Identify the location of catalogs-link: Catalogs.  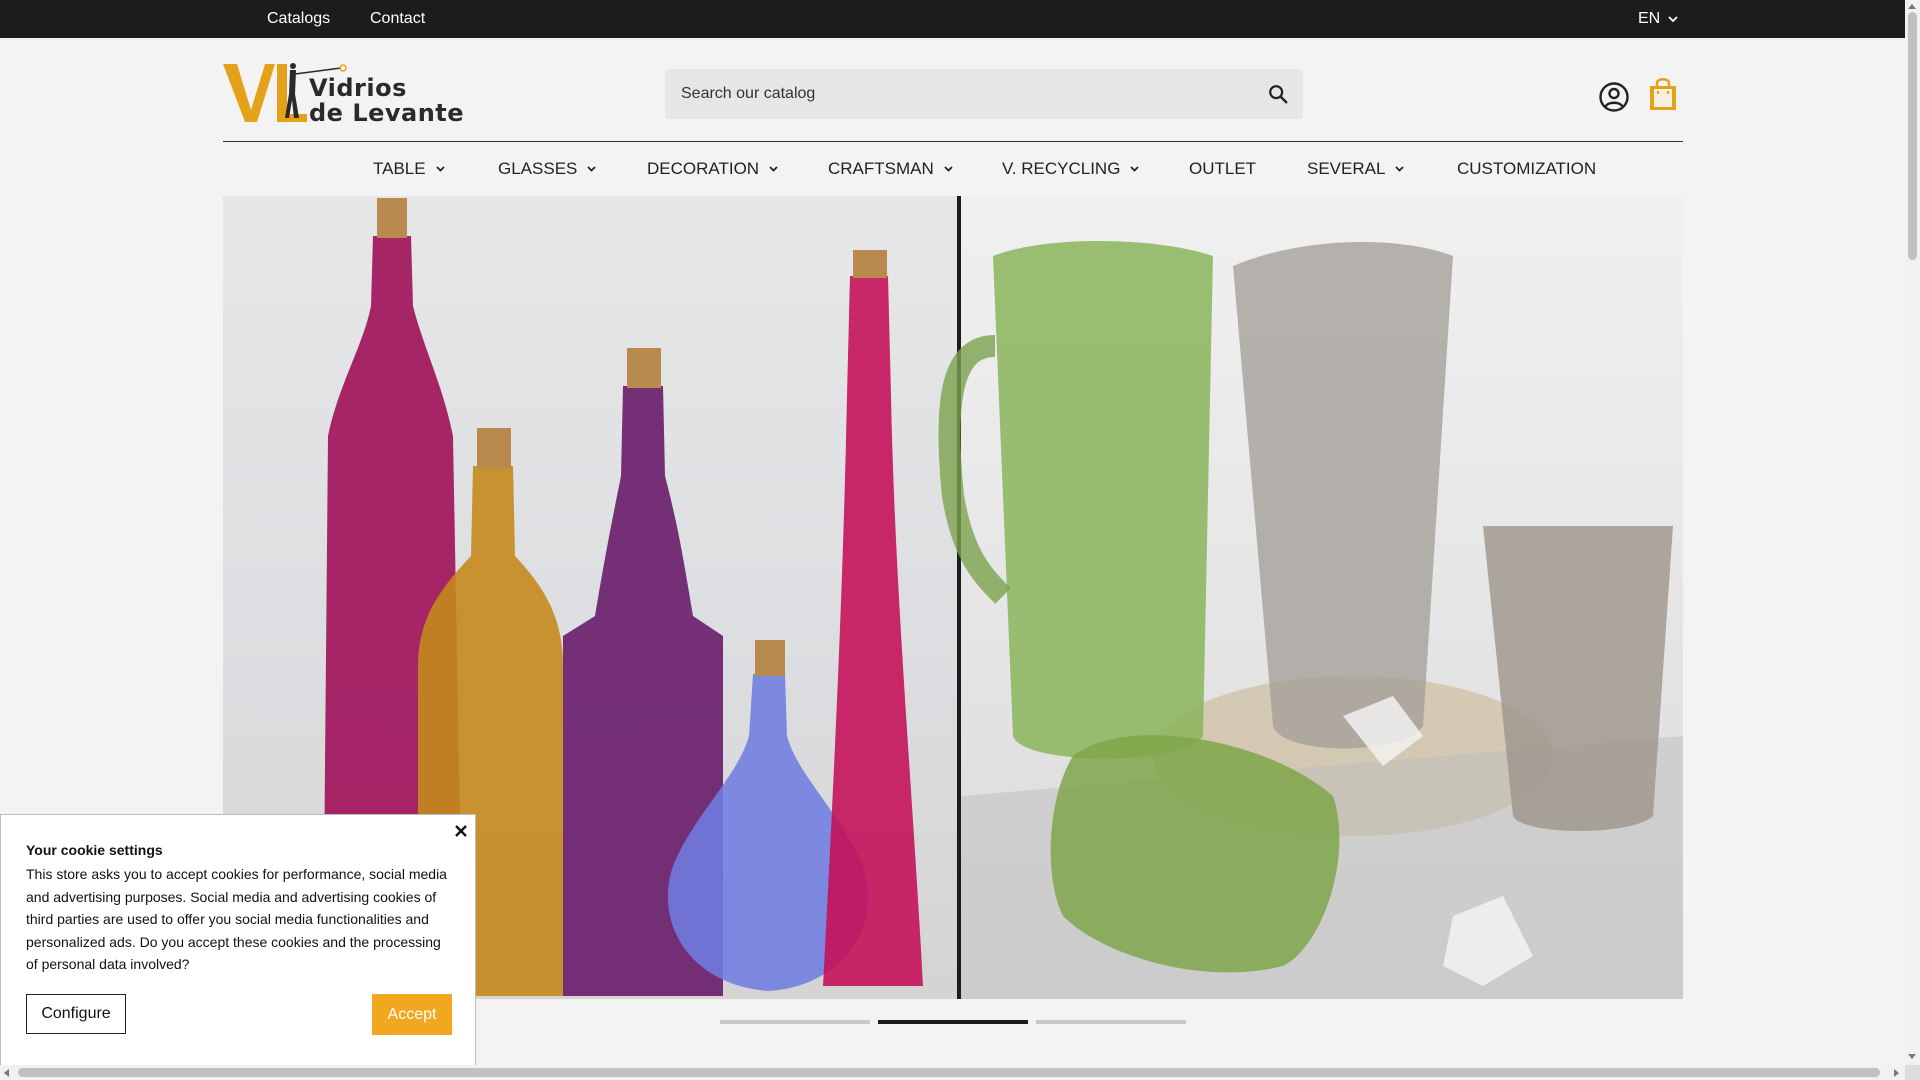
(298, 19).